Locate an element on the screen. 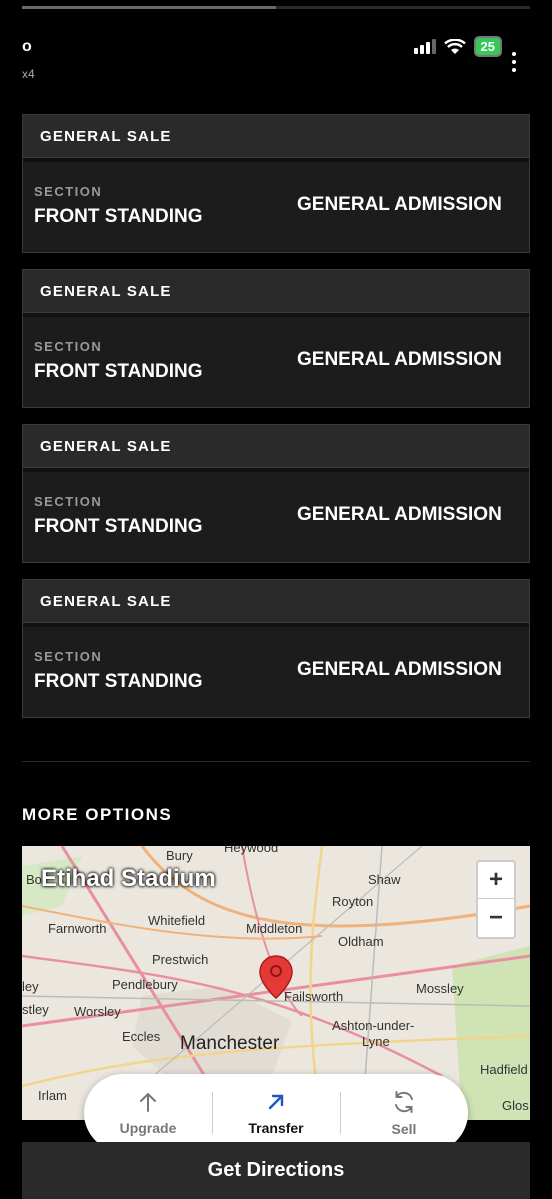  map-label: Farnworth is located at coordinates (77, 928).